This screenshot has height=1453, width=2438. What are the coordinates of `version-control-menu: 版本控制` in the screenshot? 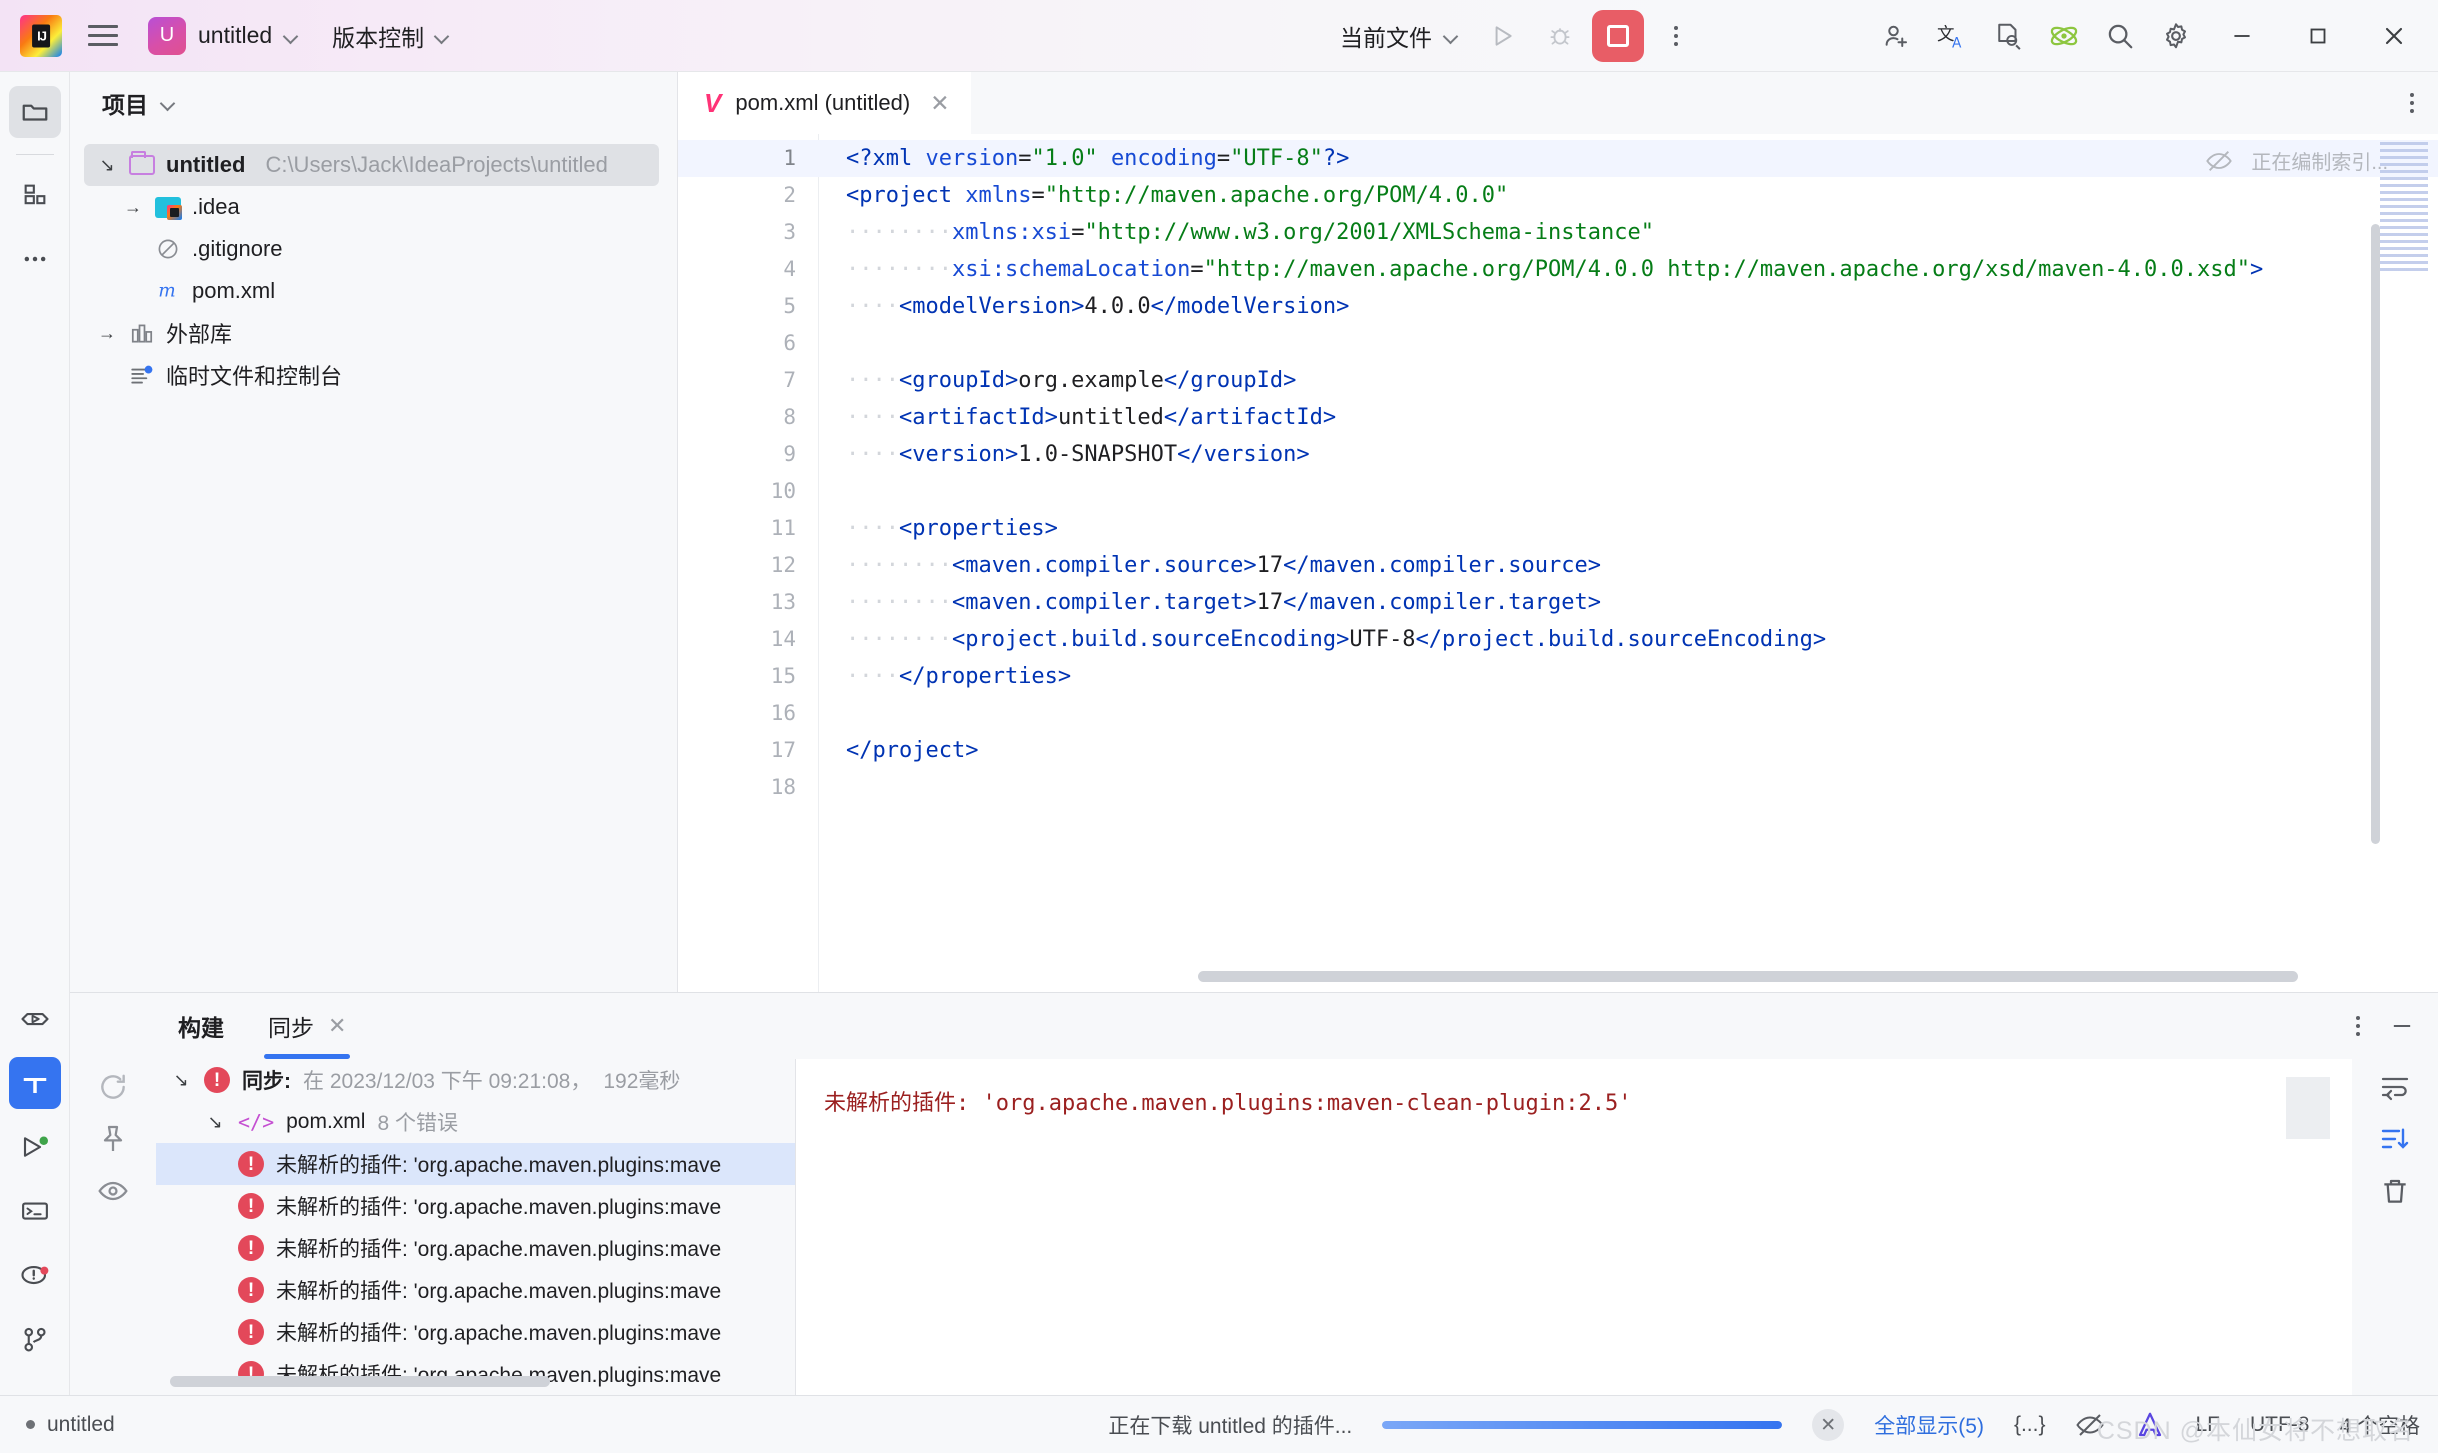 It's located at (391, 36).